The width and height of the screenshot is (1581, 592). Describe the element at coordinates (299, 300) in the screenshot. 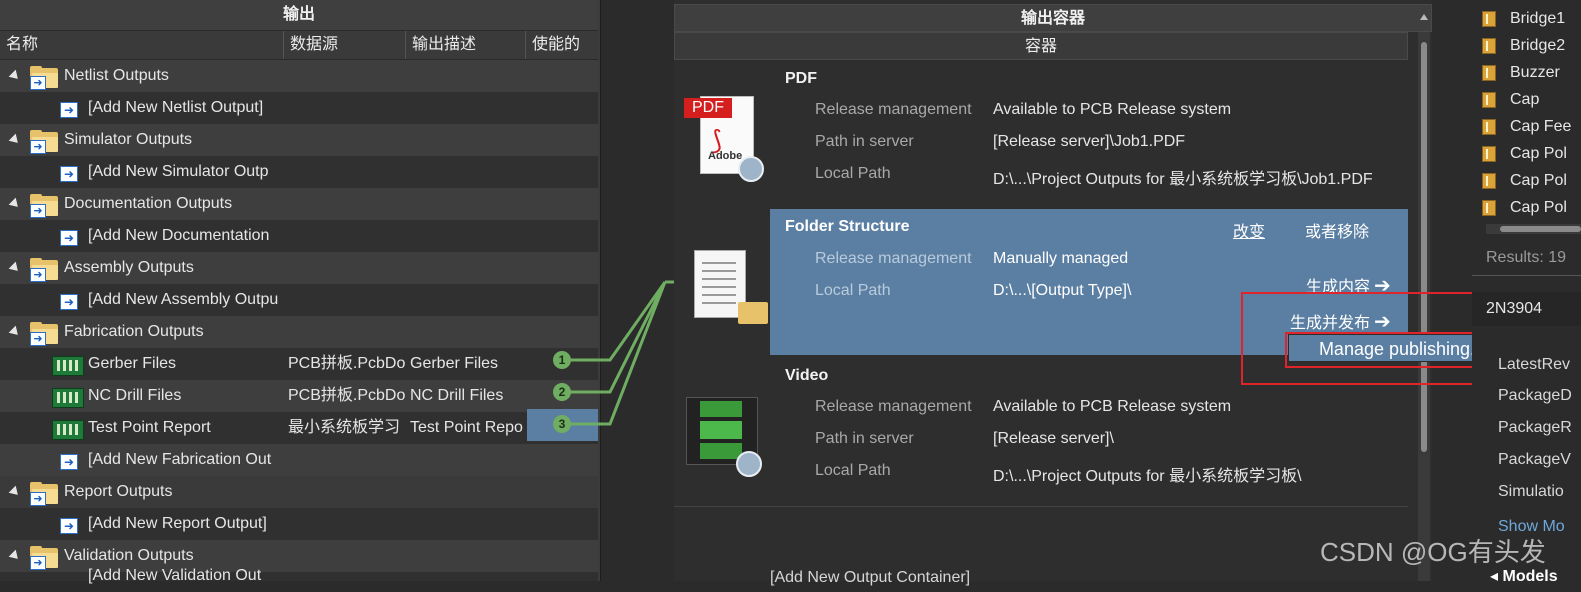

I see `add-output-row: ➜ [Add New Assembly Outpu` at that location.